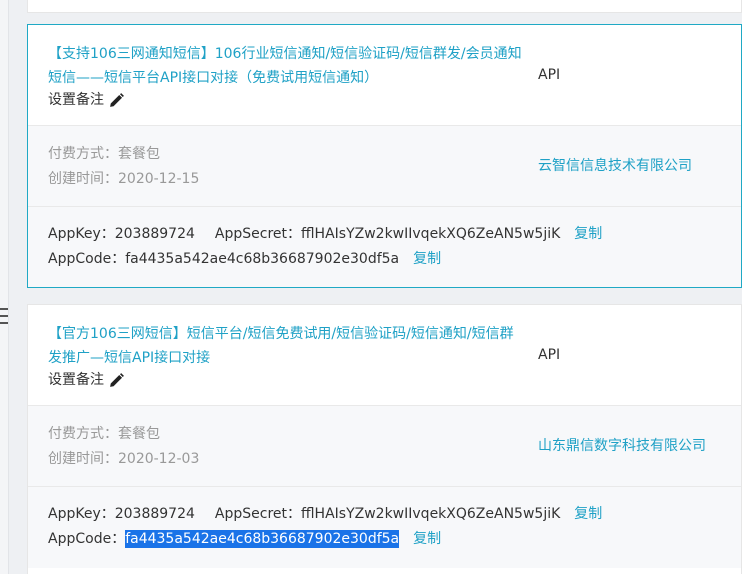 The image size is (742, 574). Describe the element at coordinates (262, 539) in the screenshot. I see `appcode-value-selected: fa4435a542ae4c68b36687902e30df5a` at that location.